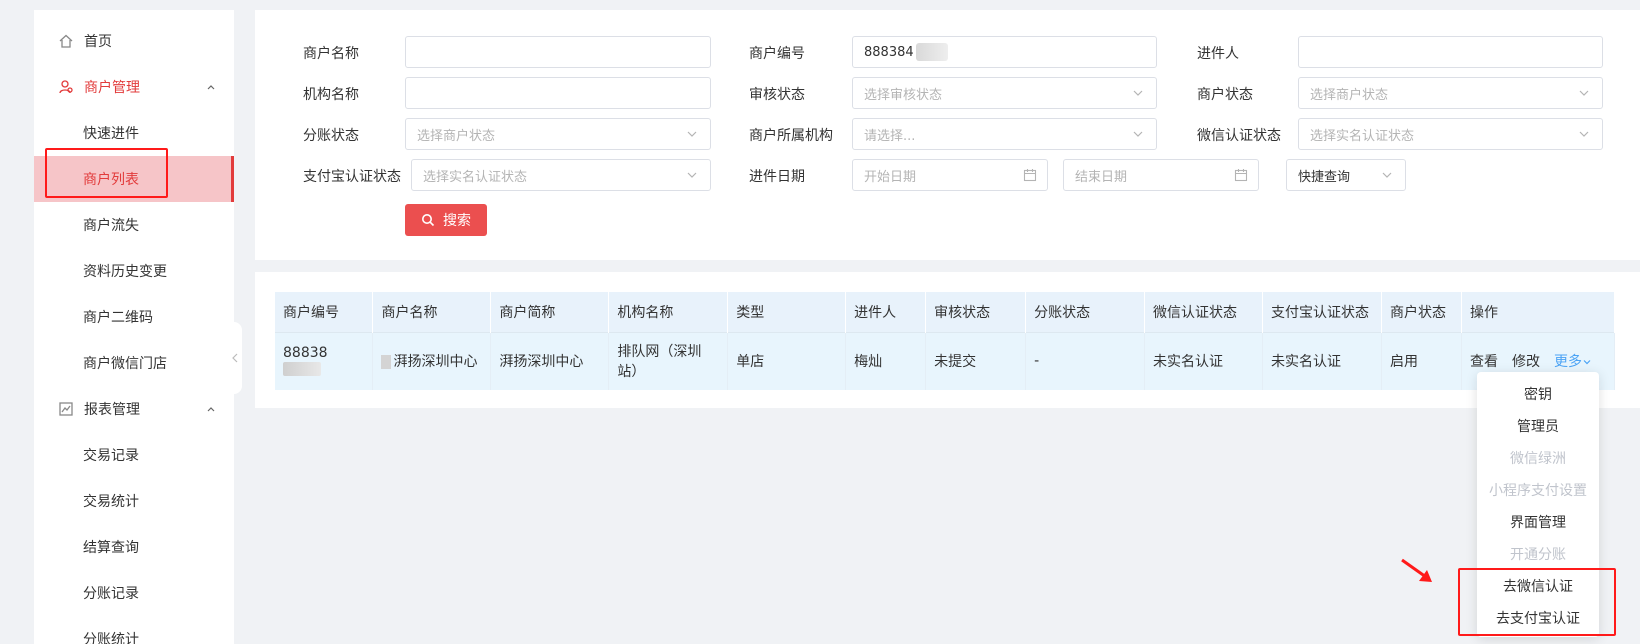 The width and height of the screenshot is (1640, 644). I want to click on merchant-status-select: 选择商户状态, so click(1450, 93).